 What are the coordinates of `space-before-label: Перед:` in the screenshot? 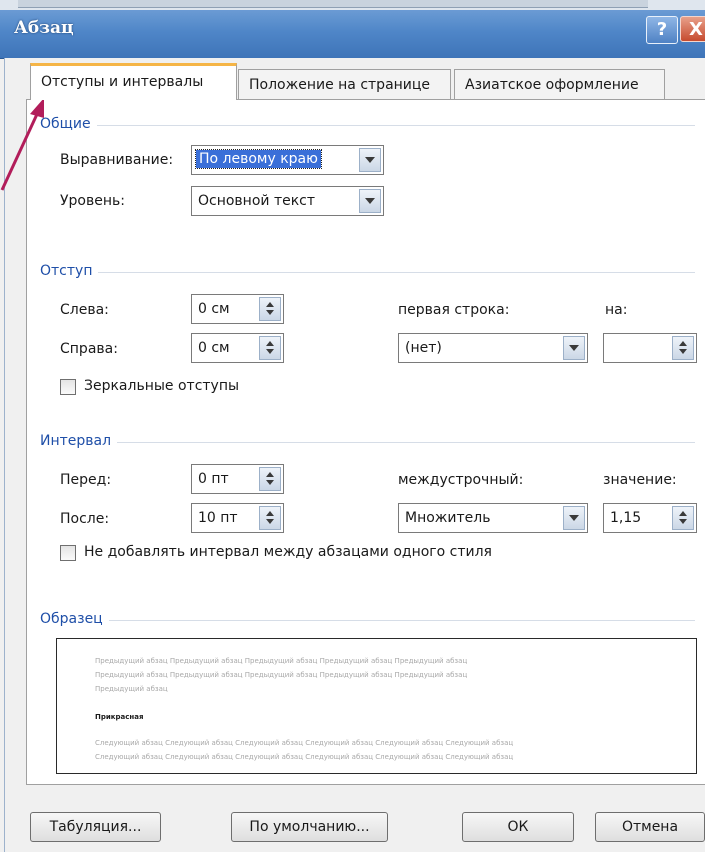 It's located at (86, 480).